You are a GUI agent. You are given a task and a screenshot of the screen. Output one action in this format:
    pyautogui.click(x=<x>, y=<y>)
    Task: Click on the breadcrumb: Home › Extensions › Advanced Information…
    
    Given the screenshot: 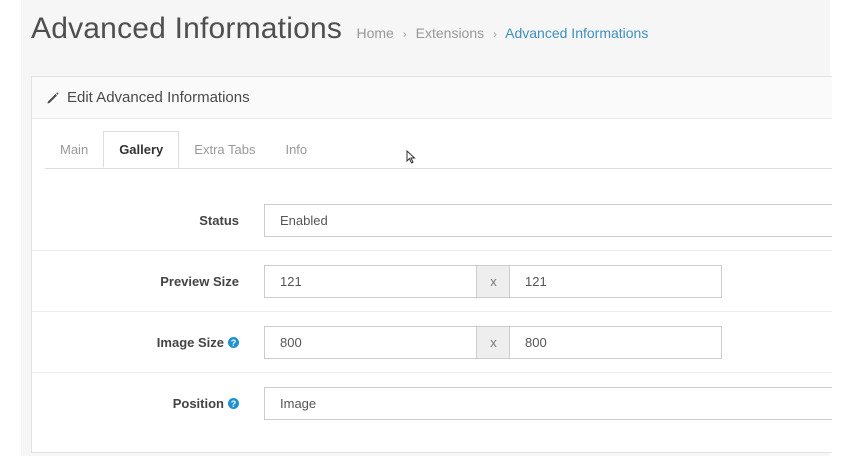 What is the action you would take?
    pyautogui.click(x=503, y=33)
    